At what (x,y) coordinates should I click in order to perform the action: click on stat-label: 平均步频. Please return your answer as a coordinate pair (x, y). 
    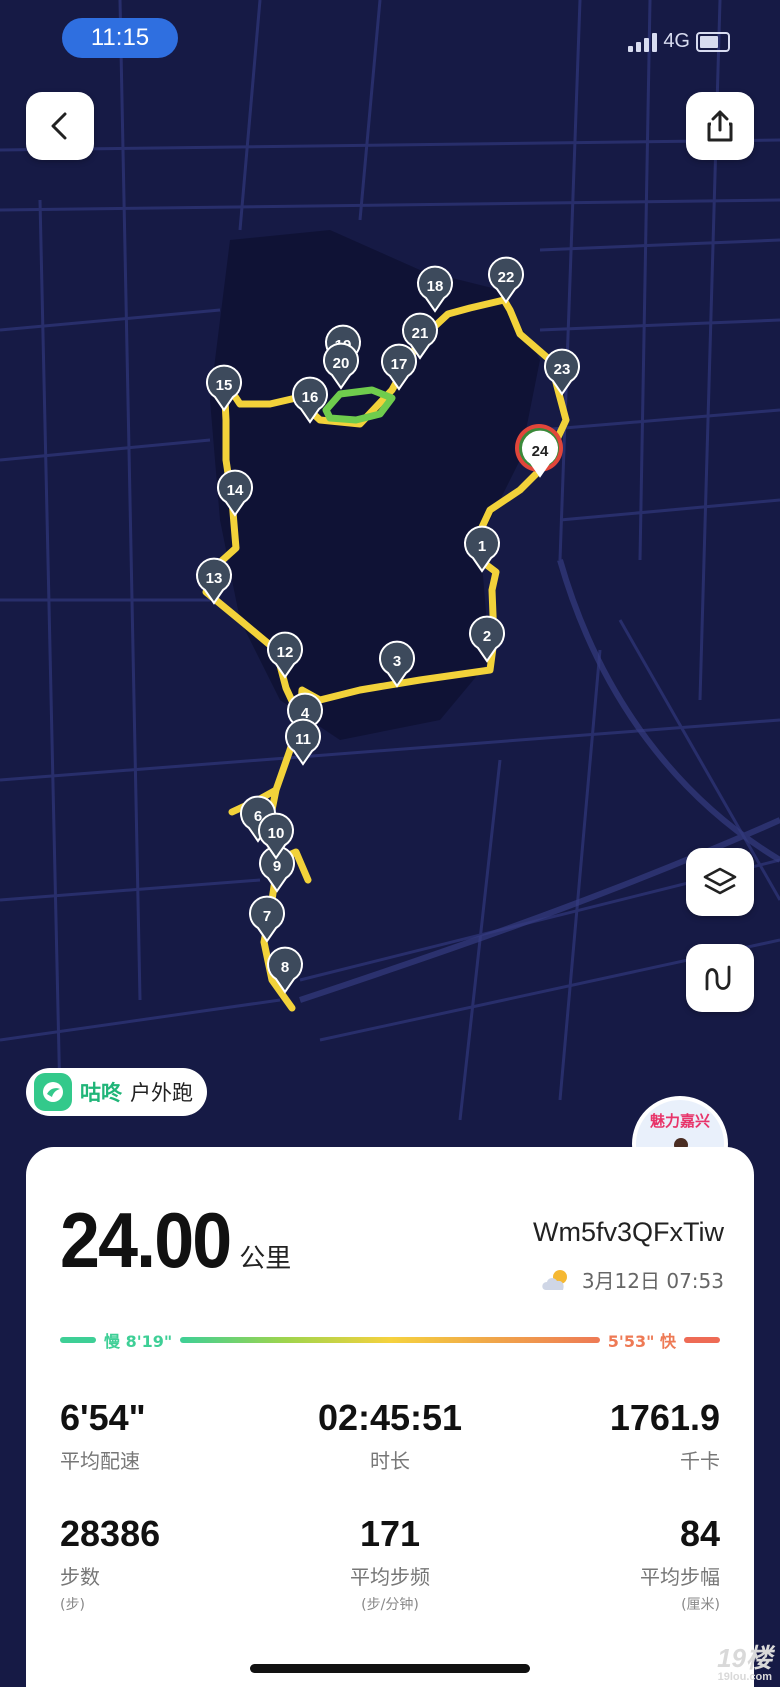
    Looking at the image, I should click on (390, 1577).